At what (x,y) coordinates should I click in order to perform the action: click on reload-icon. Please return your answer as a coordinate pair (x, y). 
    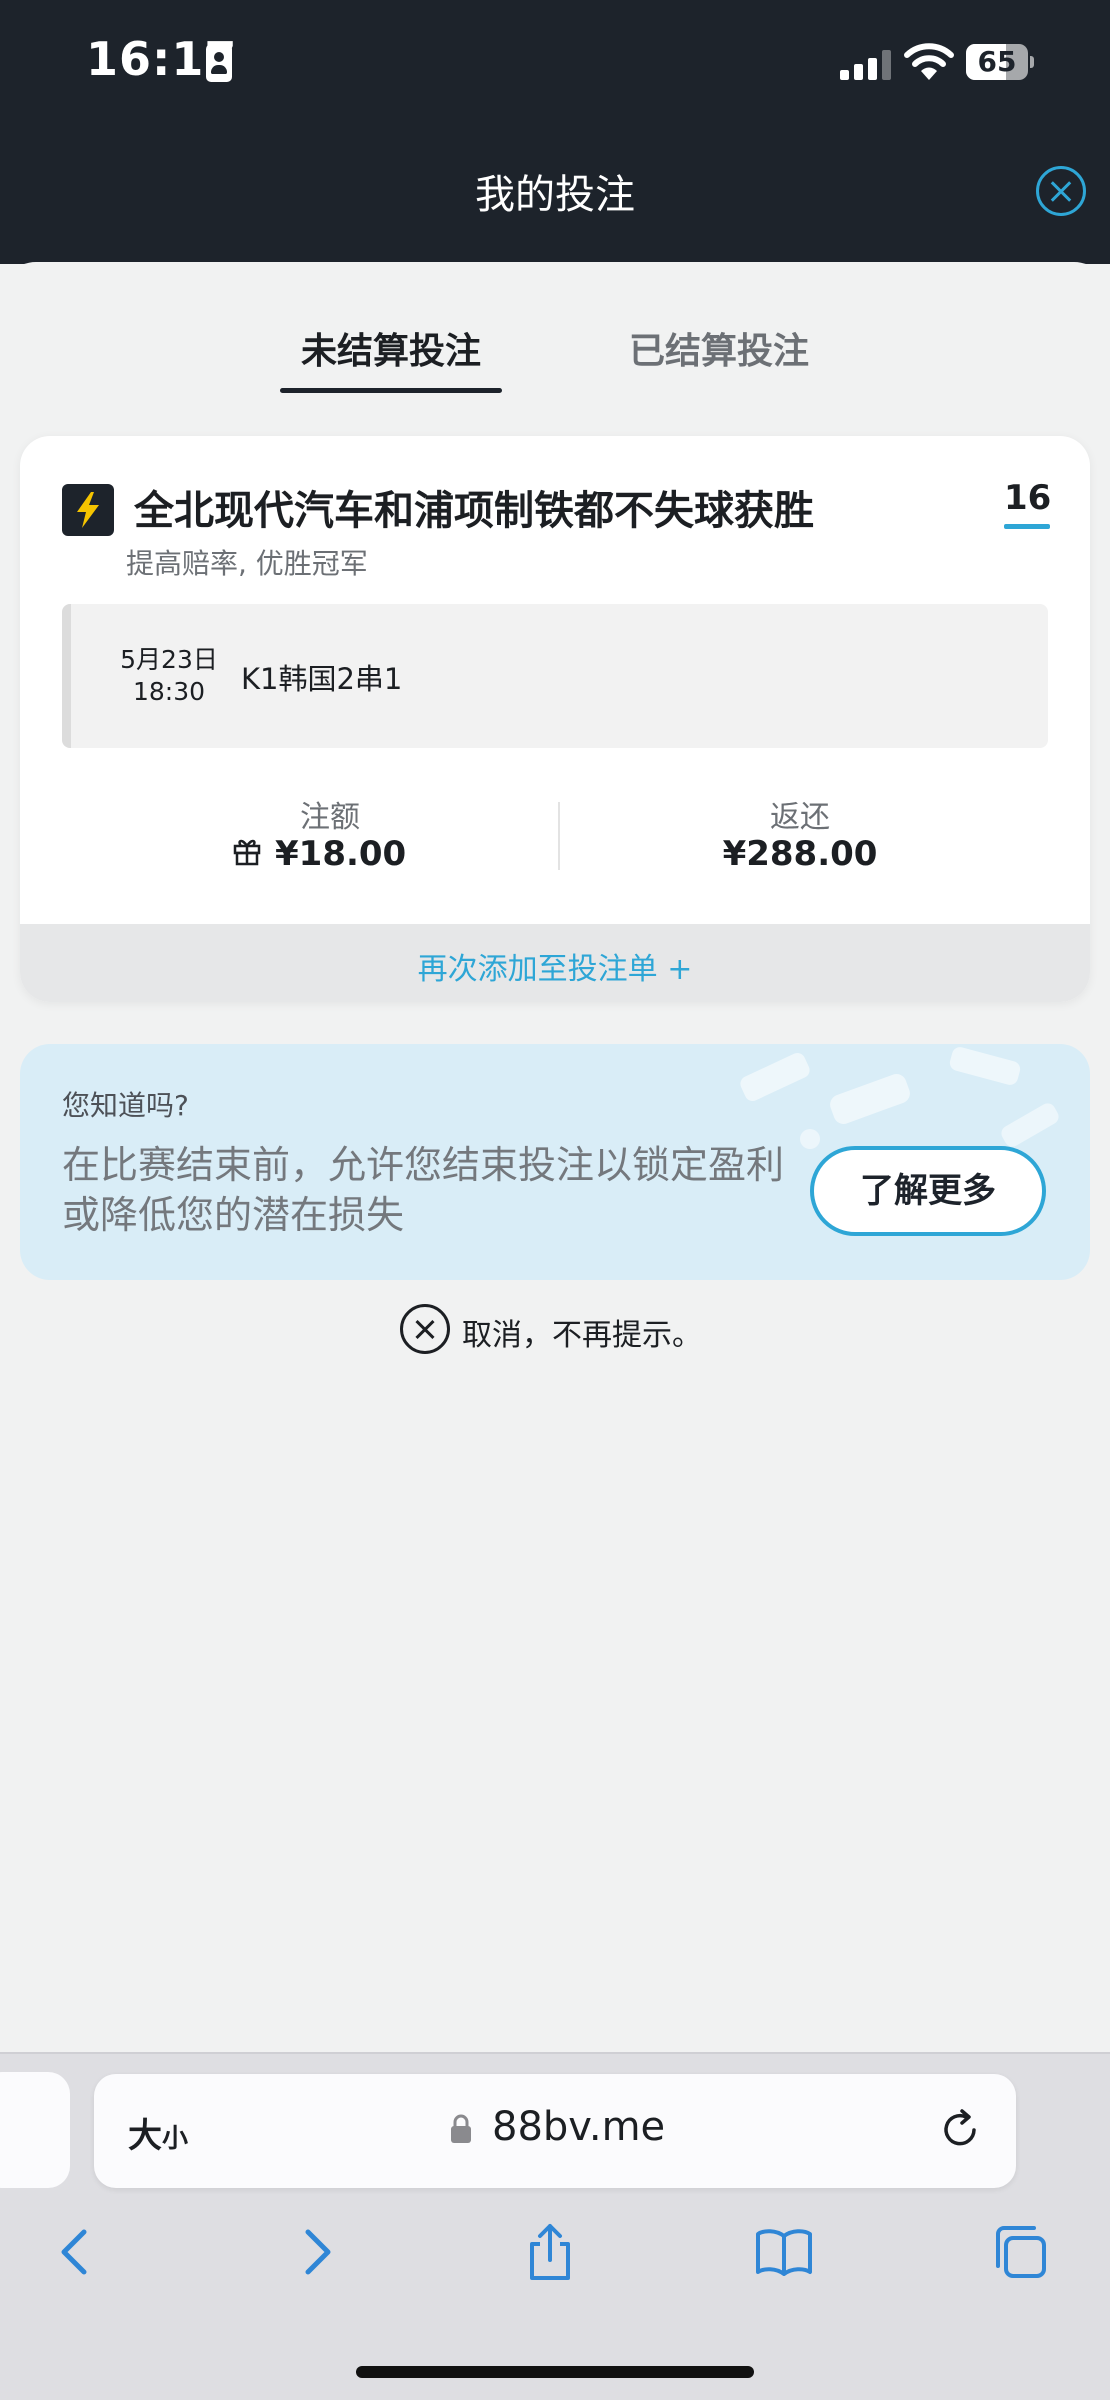
    Looking at the image, I should click on (960, 2130).